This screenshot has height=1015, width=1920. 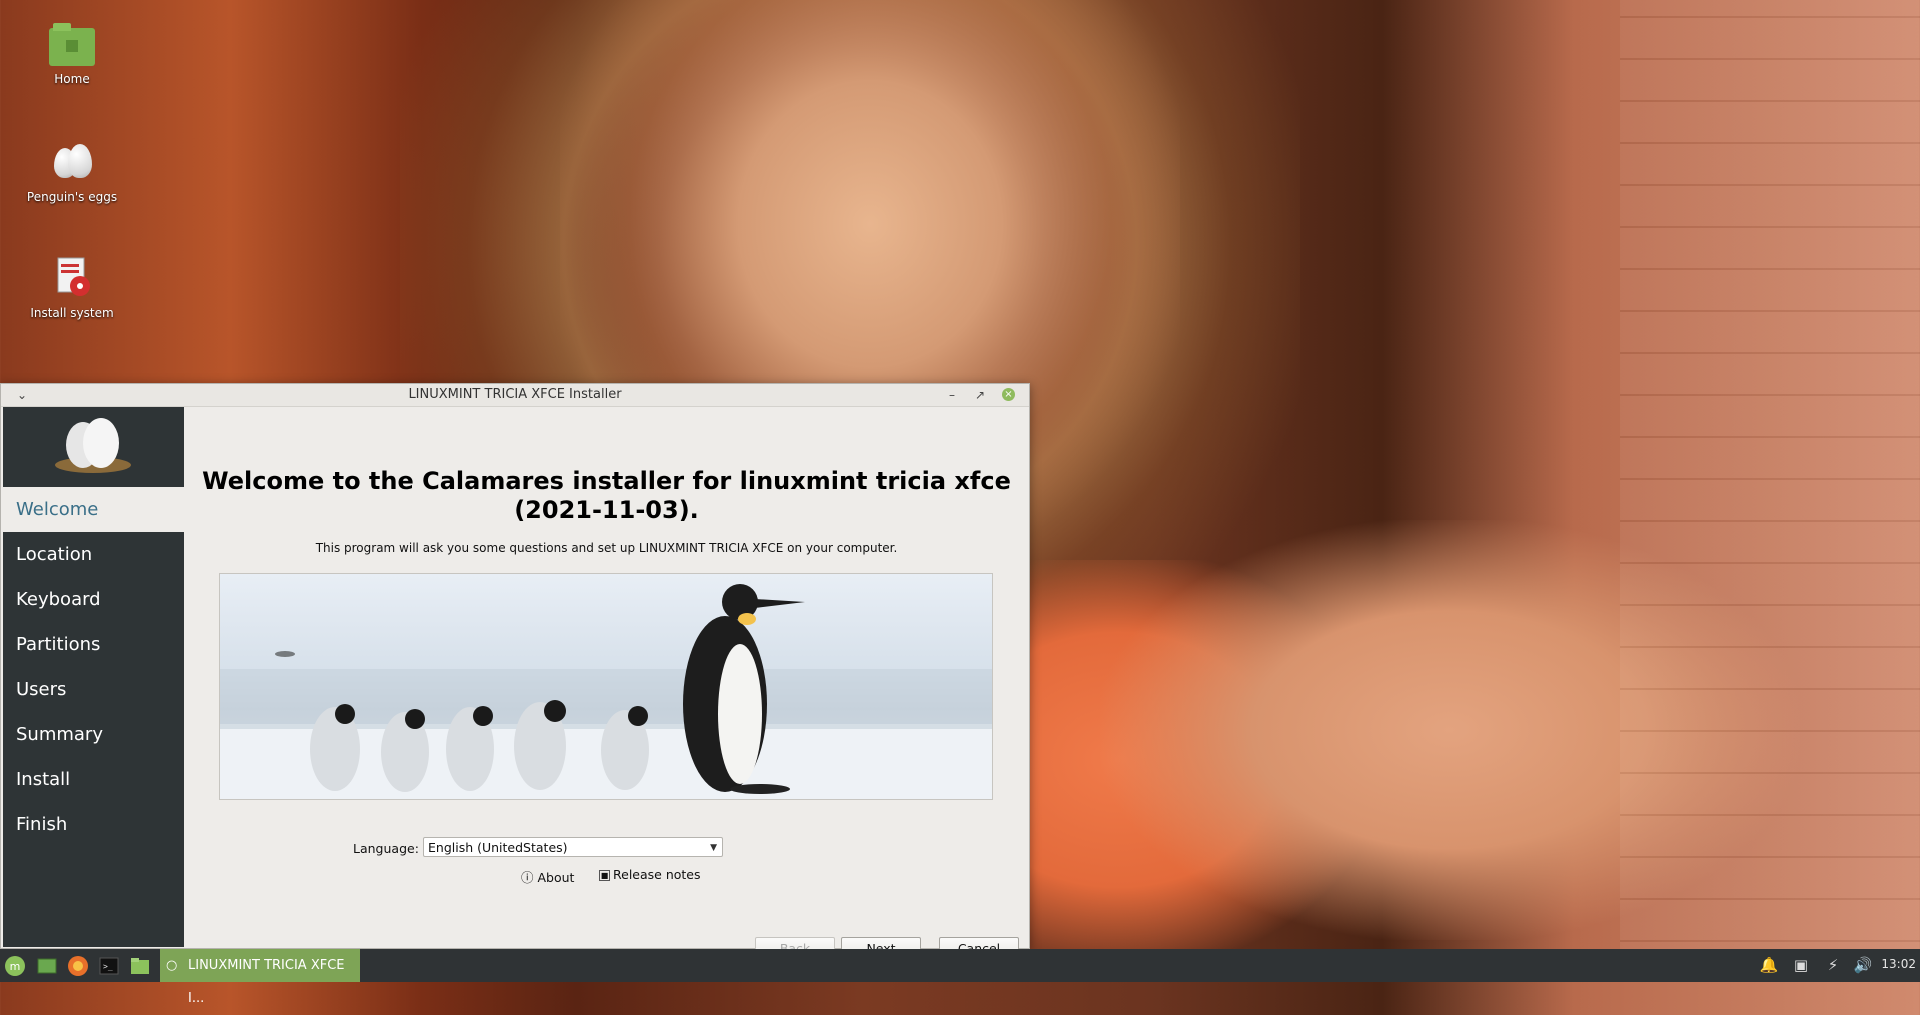 What do you see at coordinates (72, 313) in the screenshot?
I see `desktop-icon-label: Install system` at bounding box center [72, 313].